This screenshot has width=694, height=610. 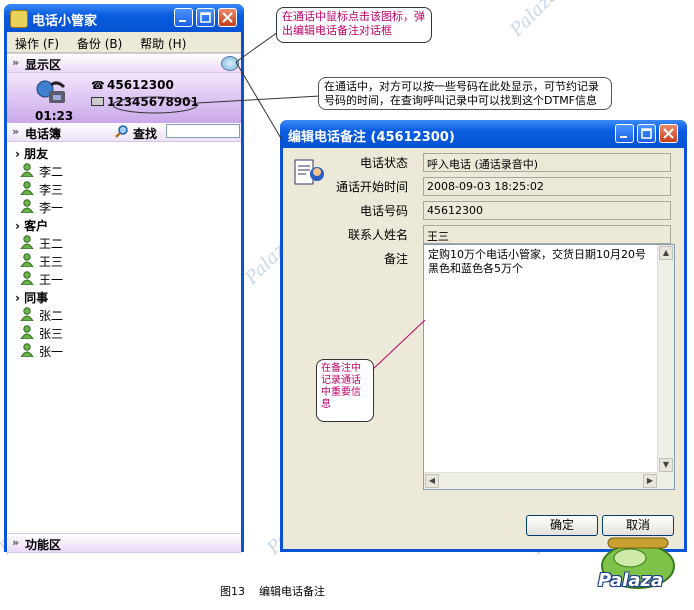 What do you see at coordinates (272, 591) in the screenshot?
I see `figure-caption: 图13 编辑电话备注` at bounding box center [272, 591].